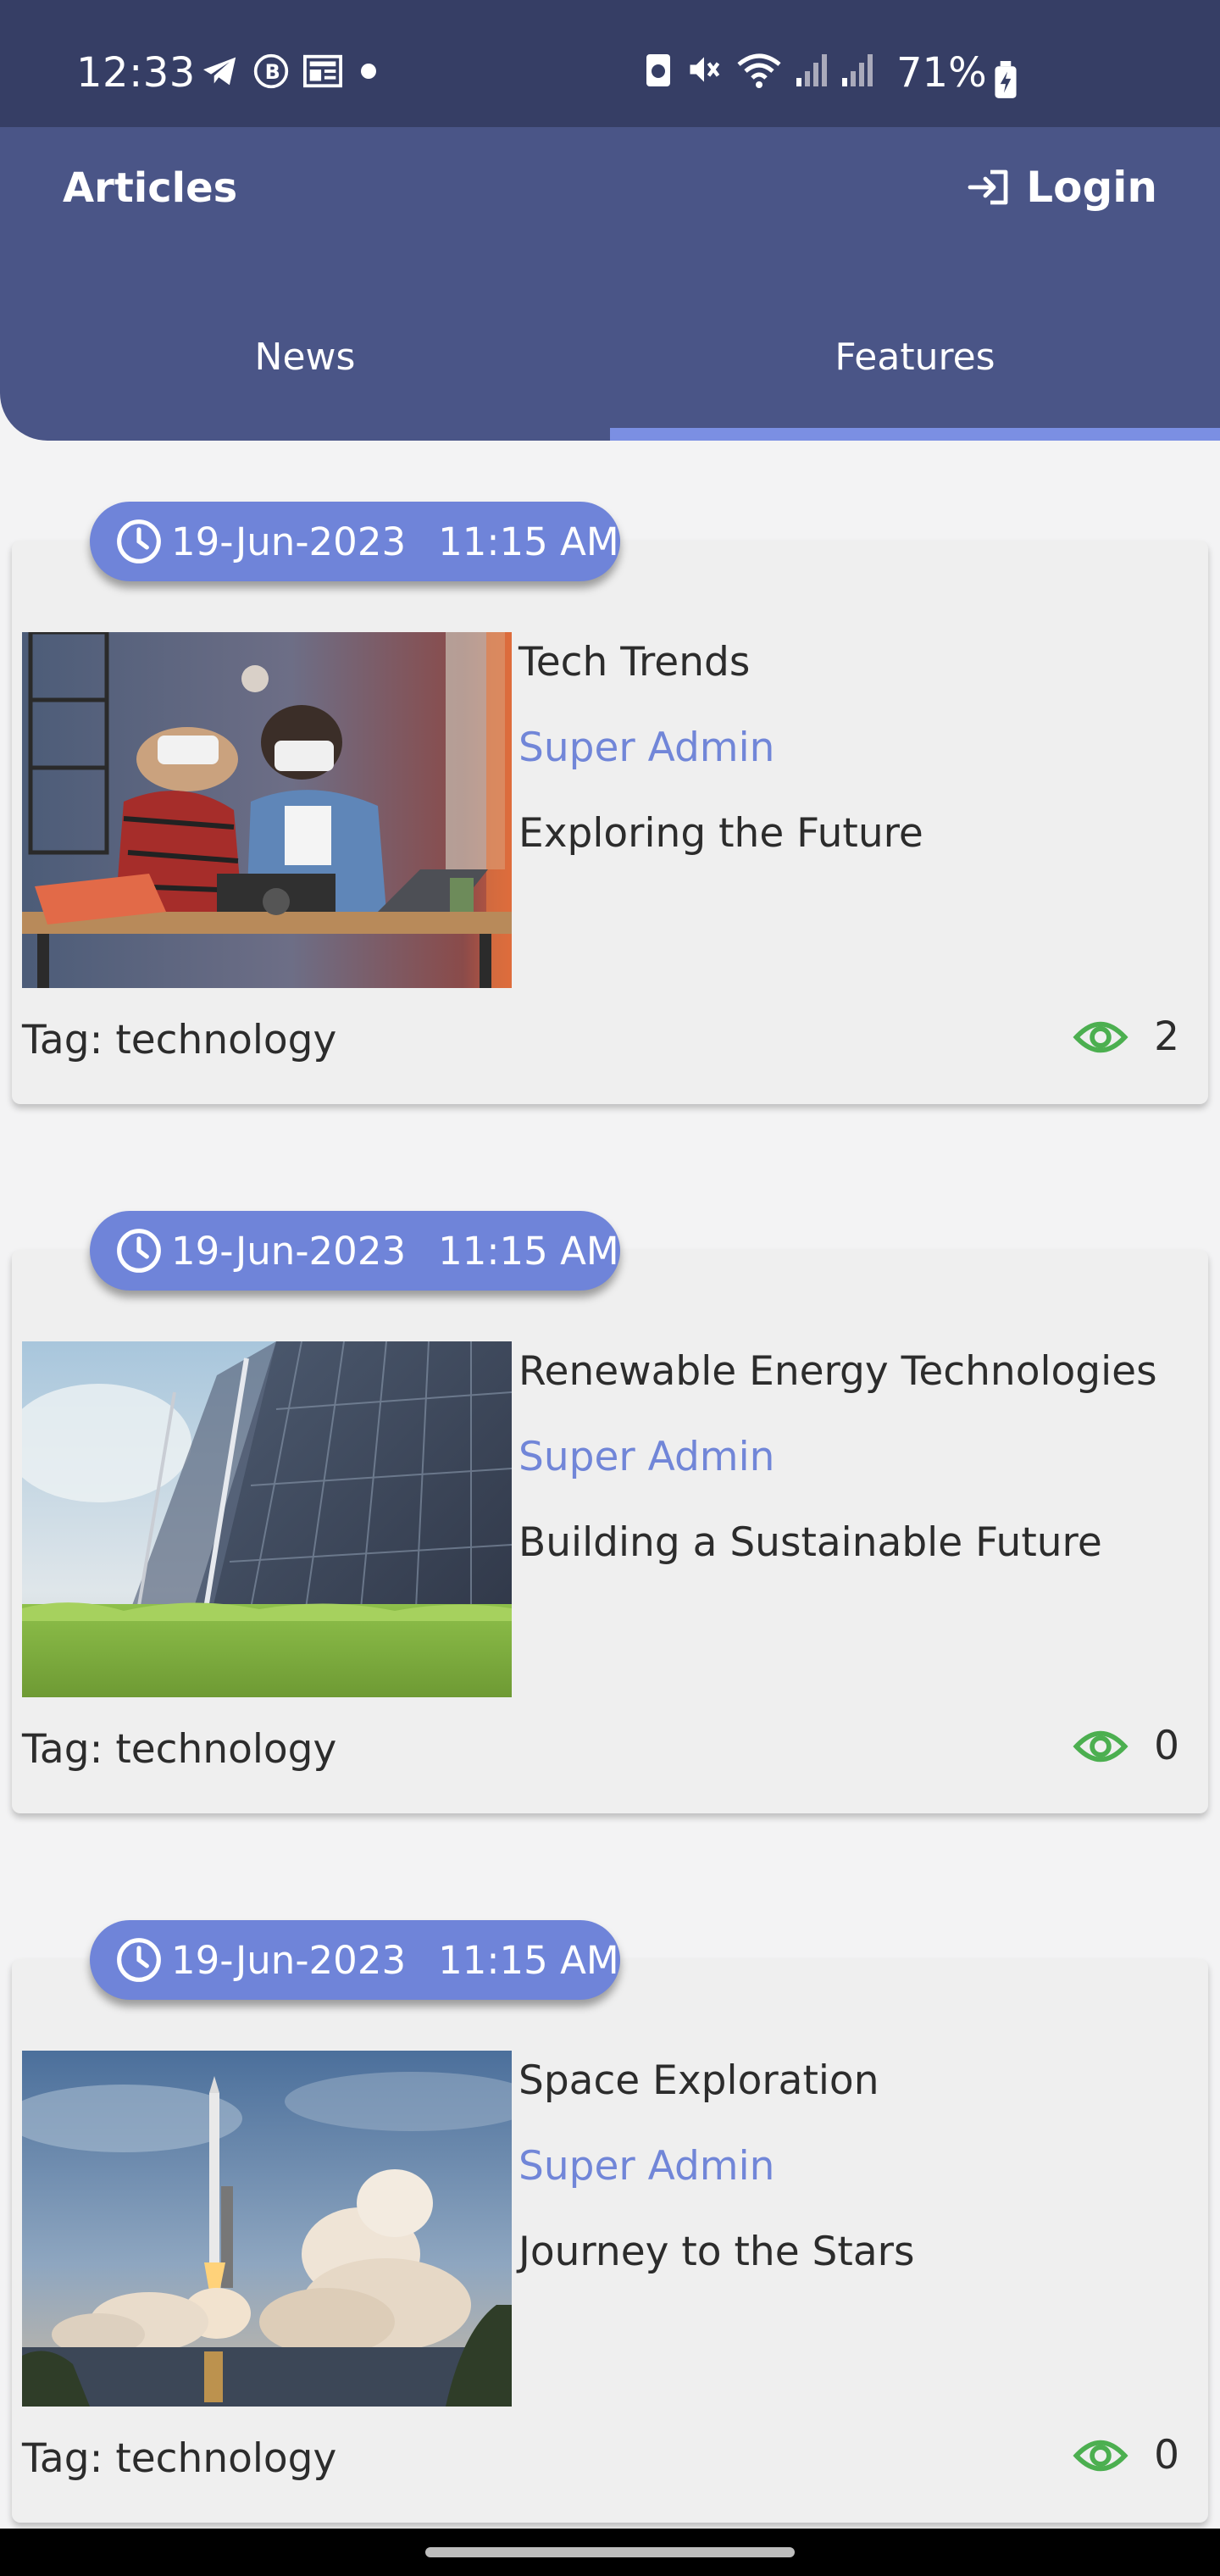  Describe the element at coordinates (658, 70) in the screenshot. I see `recycle-icon` at that location.